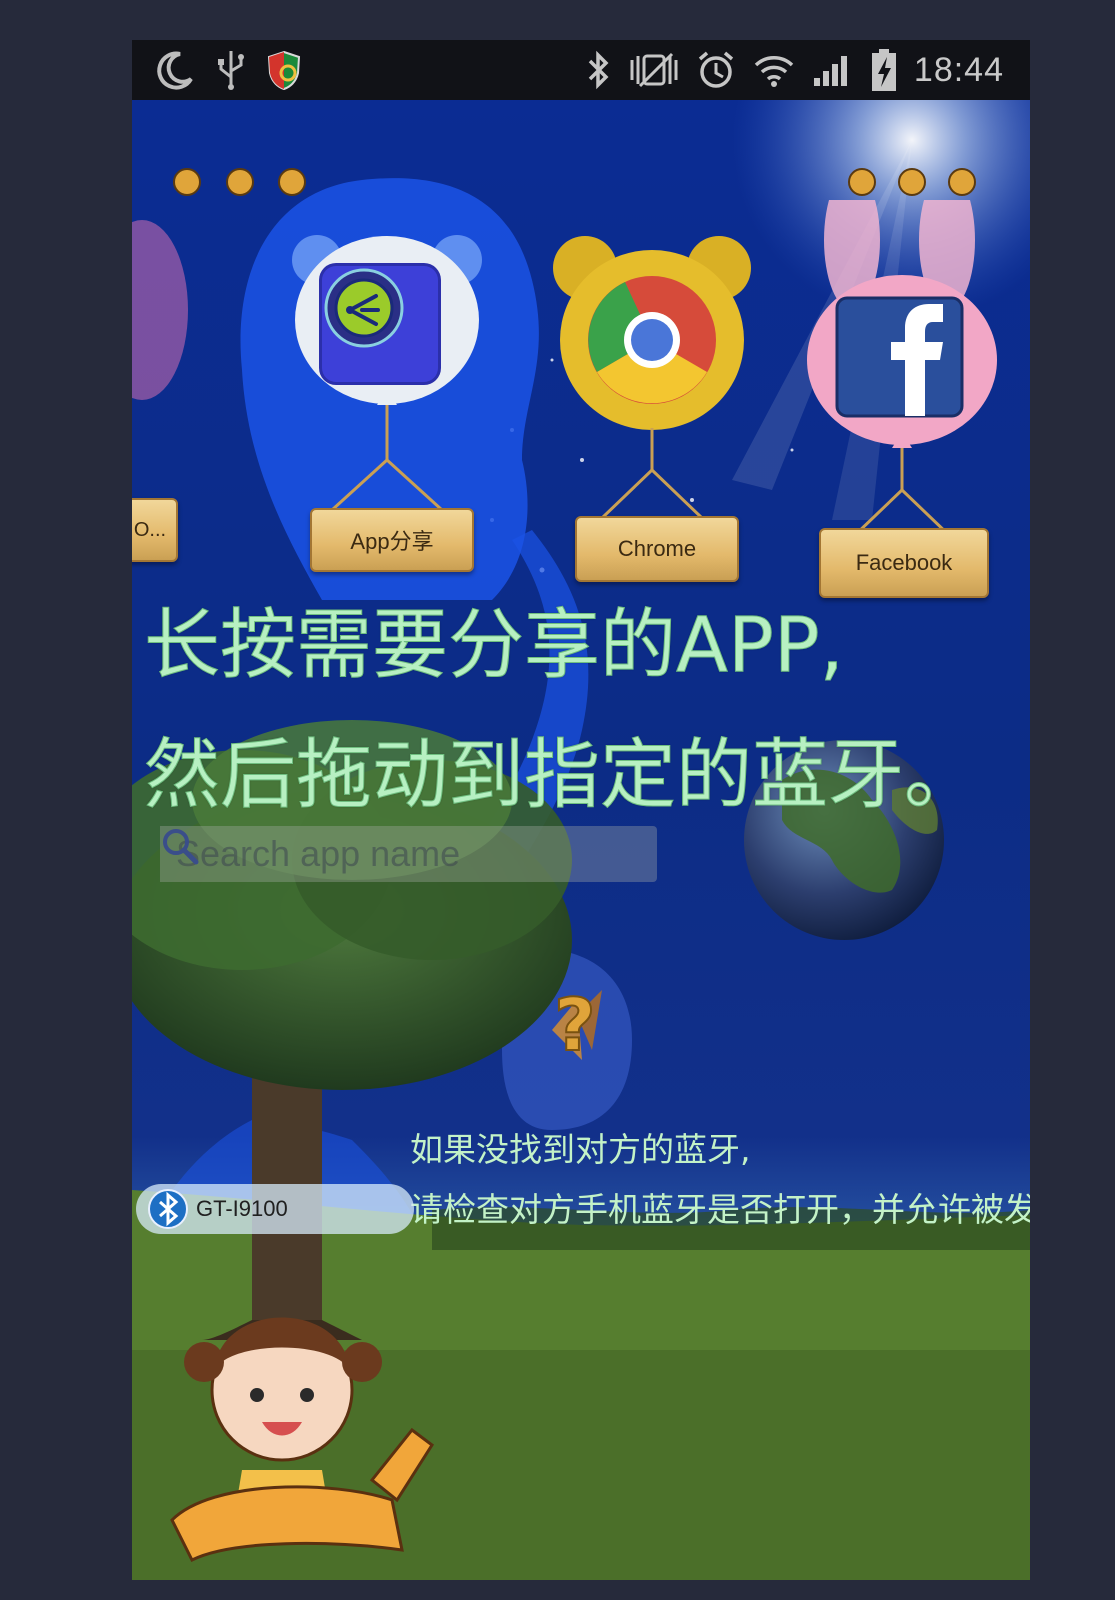 This screenshot has width=1115, height=1600. I want to click on alarm-icon, so click(716, 70).